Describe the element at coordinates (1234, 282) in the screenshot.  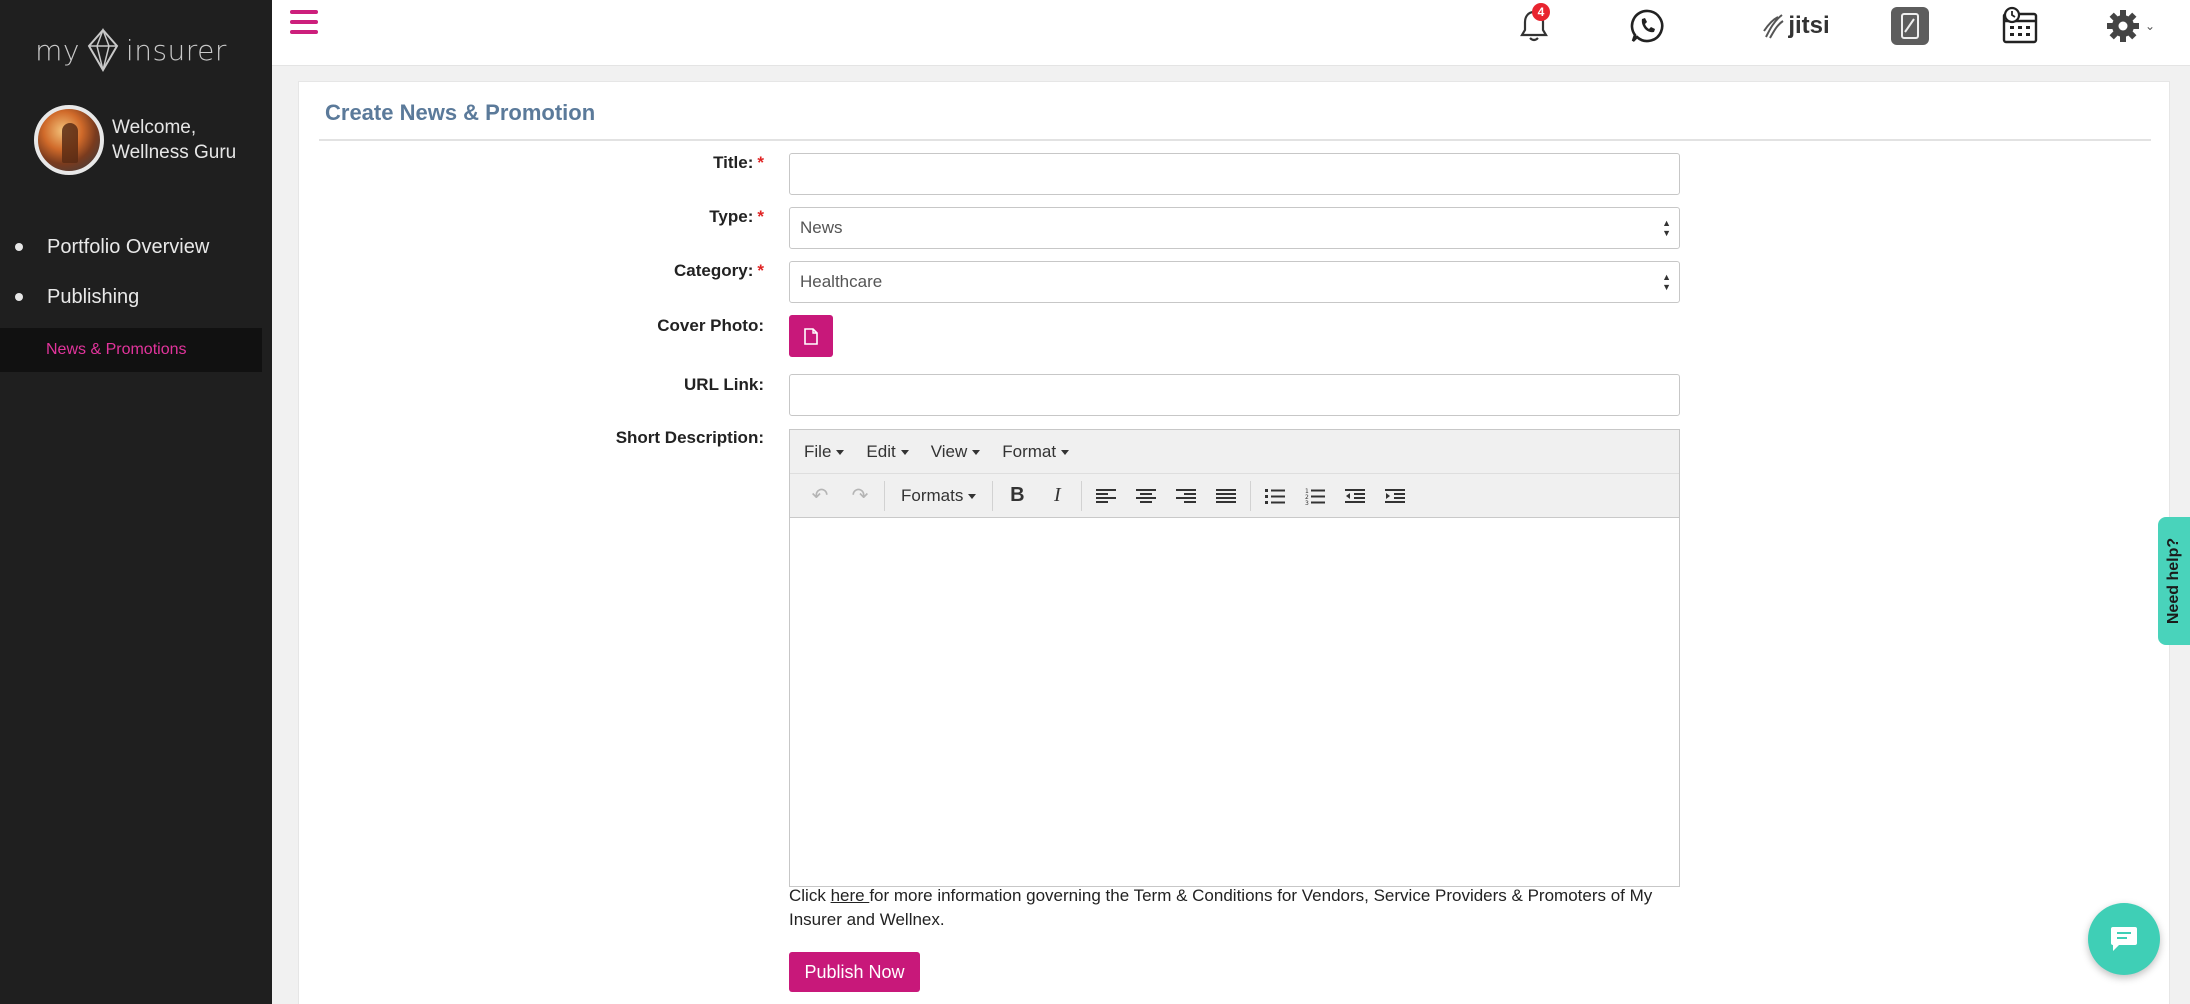
I see `category-select: Healthcare ▲ ▼` at that location.